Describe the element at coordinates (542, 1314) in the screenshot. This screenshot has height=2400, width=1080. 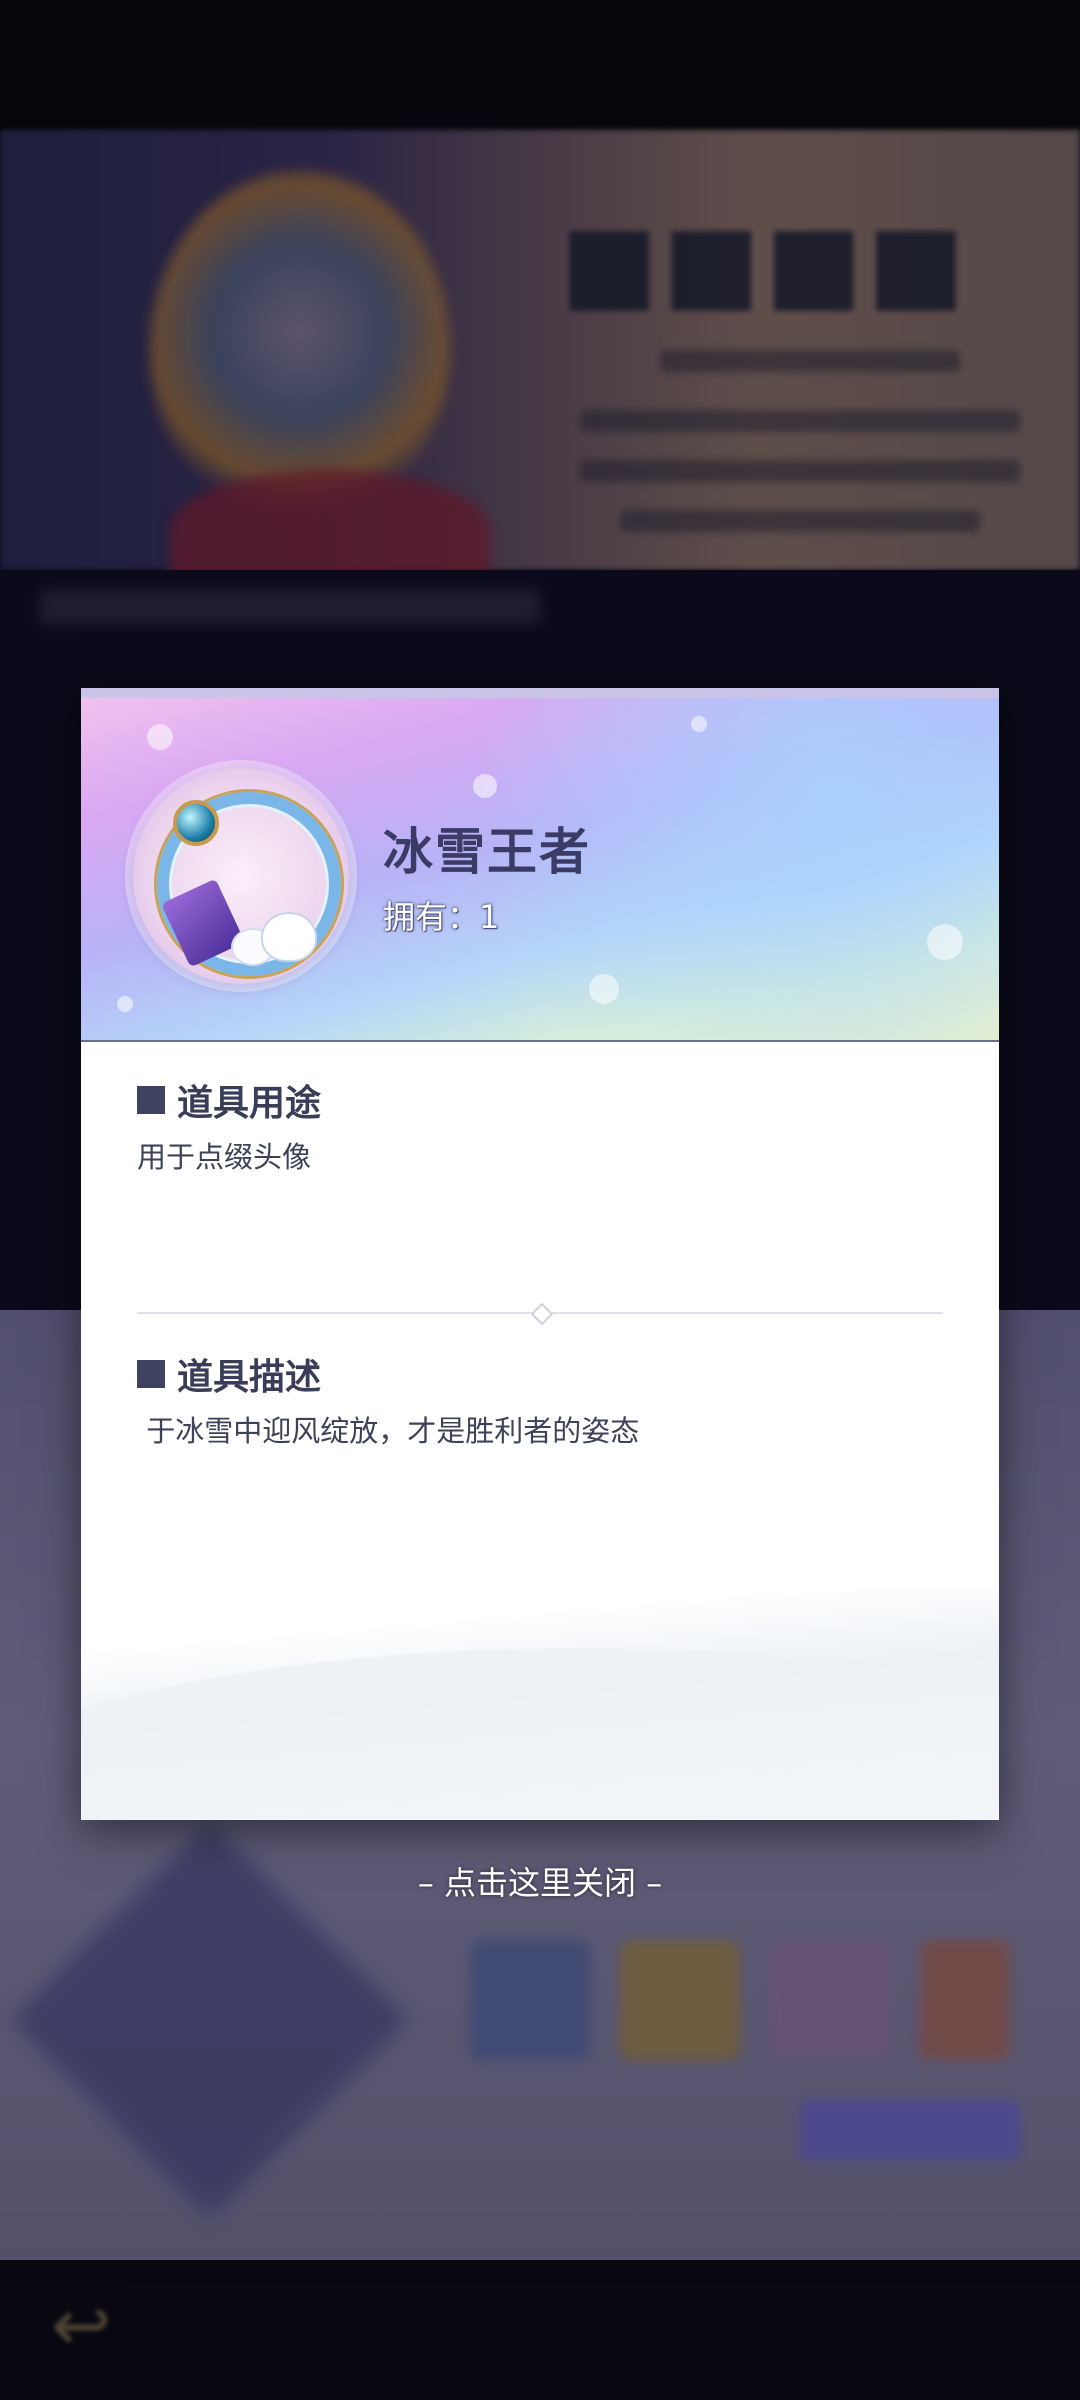
I see `divider-diamond-icon` at that location.